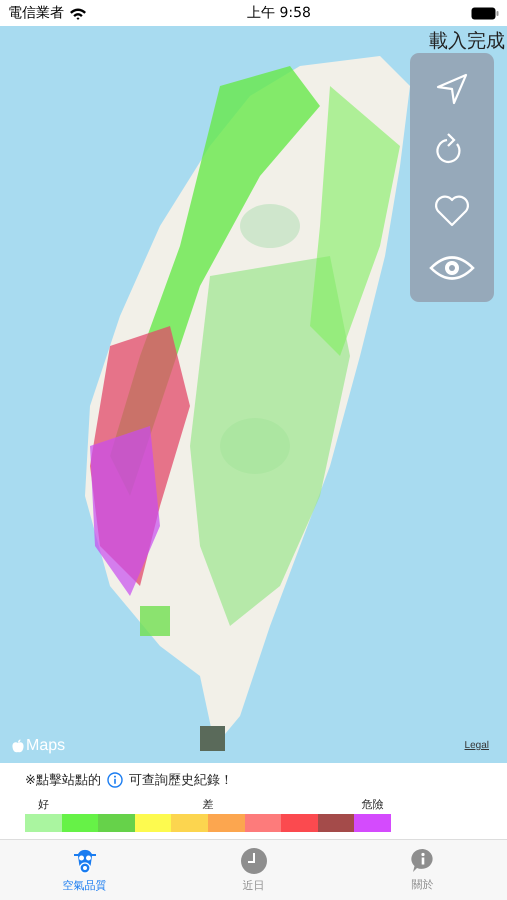 The image size is (507, 900). What do you see at coordinates (373, 804) in the screenshot?
I see `legend-label: 危險` at bounding box center [373, 804].